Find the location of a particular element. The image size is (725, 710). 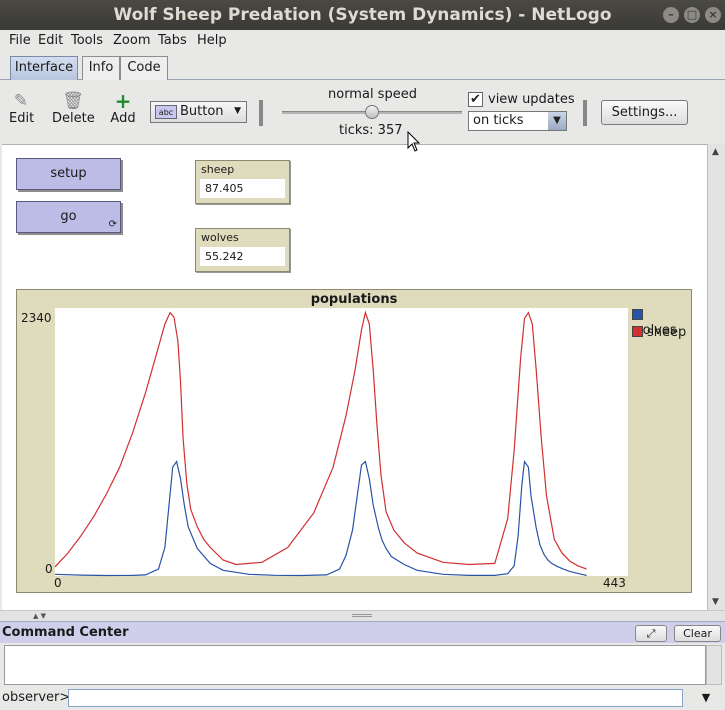

expand-icon: ⤢ is located at coordinates (651, 633).